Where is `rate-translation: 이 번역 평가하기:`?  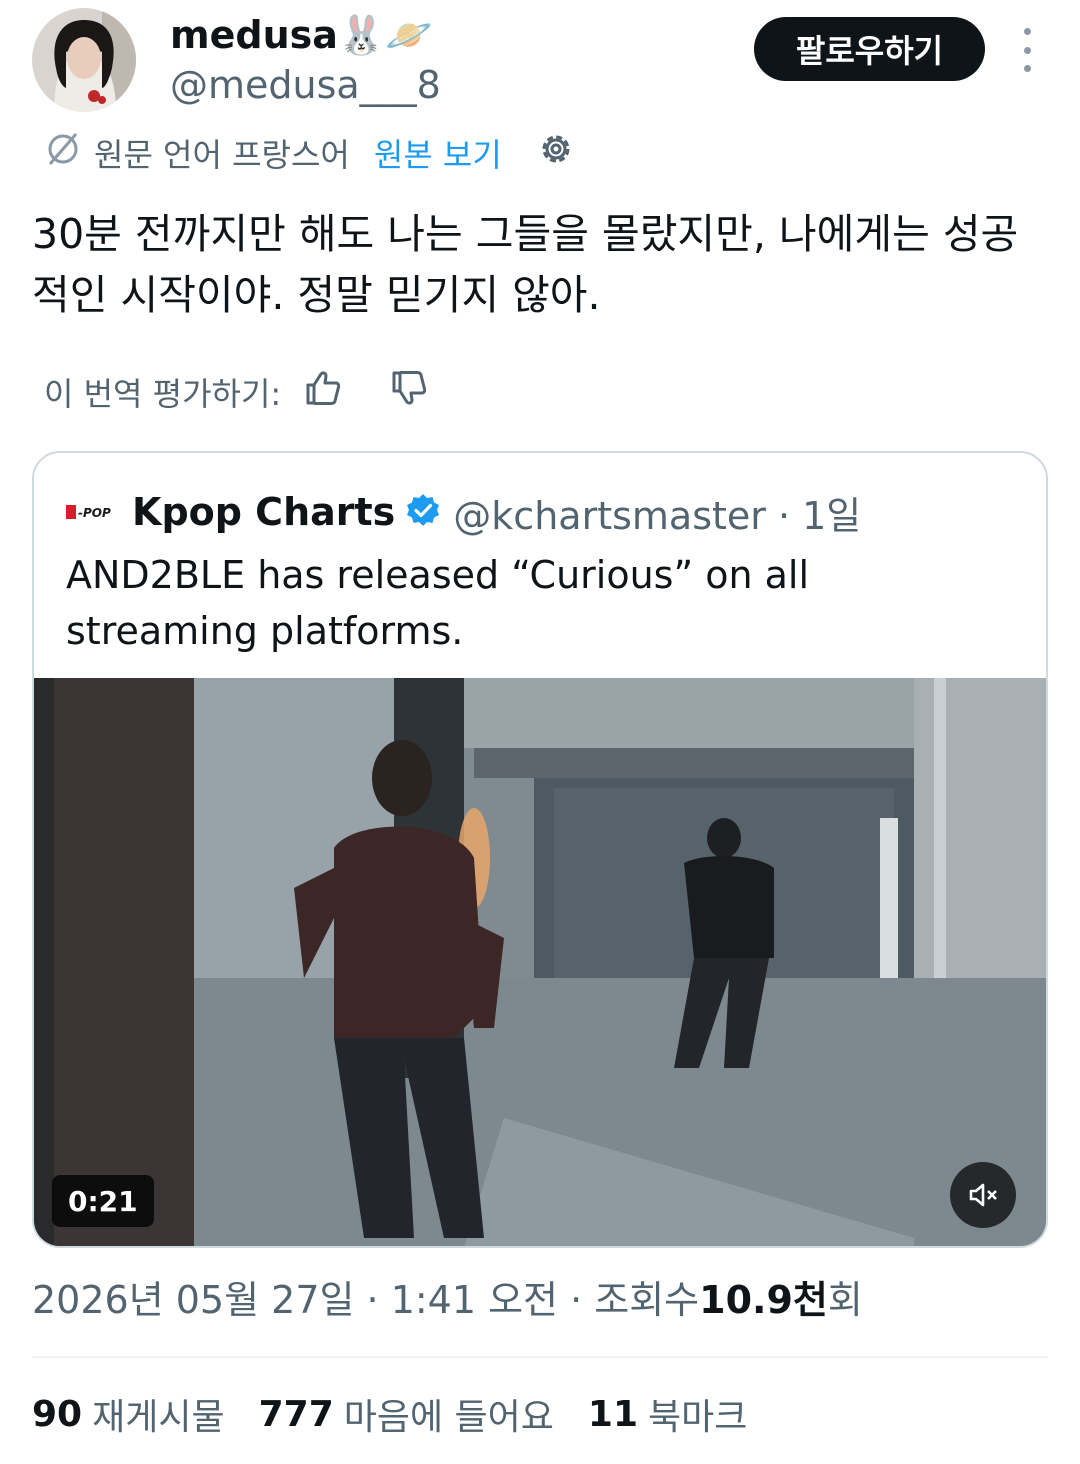
rate-translation: 이 번역 평가하기: is located at coordinates (236, 392).